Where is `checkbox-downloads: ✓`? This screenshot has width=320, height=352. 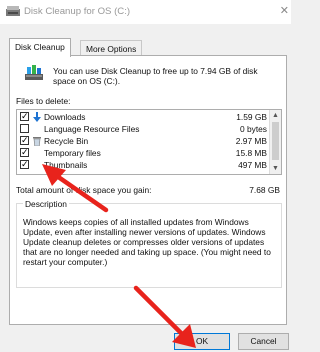
checkbox-downloads: ✓ is located at coordinates (24, 116).